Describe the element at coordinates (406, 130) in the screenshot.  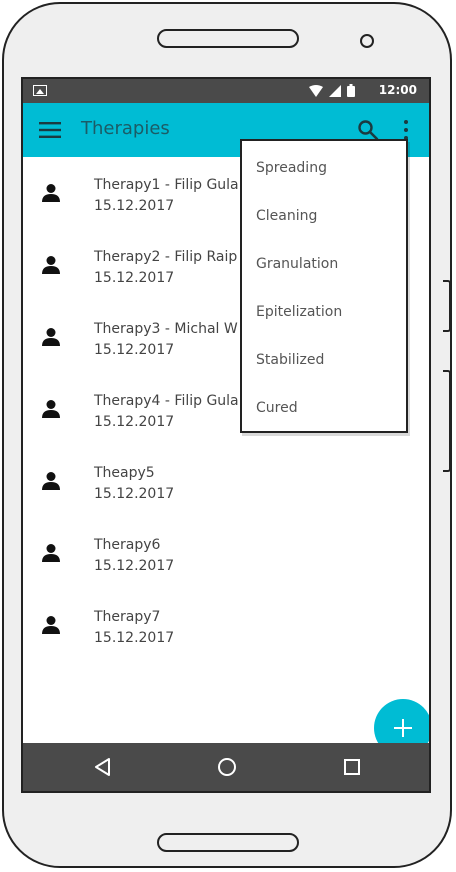
I see `more-vertical-icon` at that location.